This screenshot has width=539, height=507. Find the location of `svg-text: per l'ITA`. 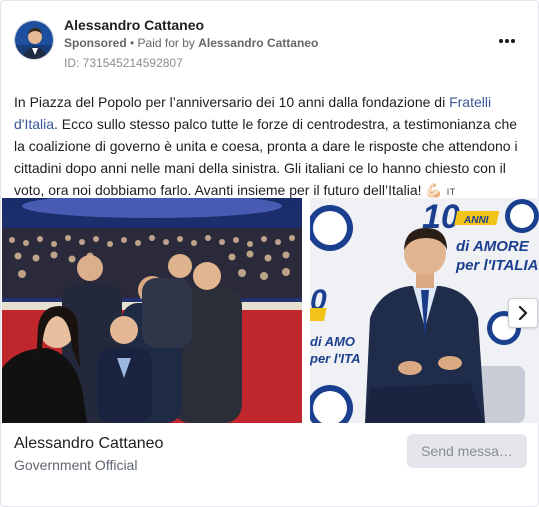

svg-text: per l'ITA is located at coordinates (335, 358).